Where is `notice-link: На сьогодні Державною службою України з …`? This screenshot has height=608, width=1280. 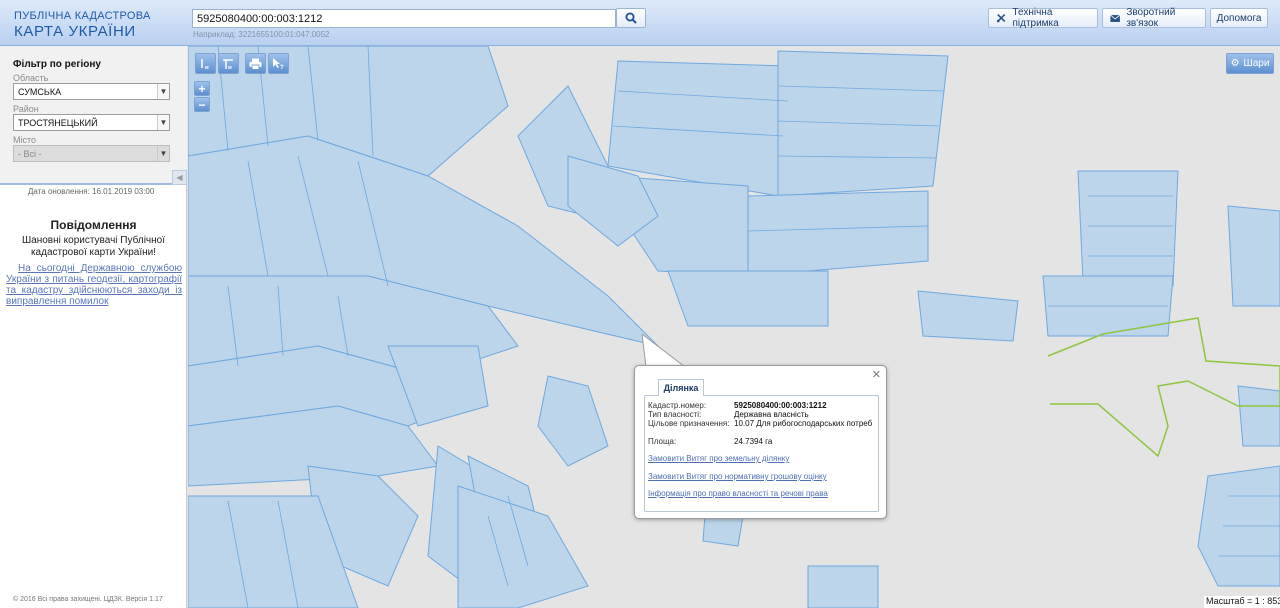 notice-link: На сьогодні Державною службою України з … is located at coordinates (94, 285).